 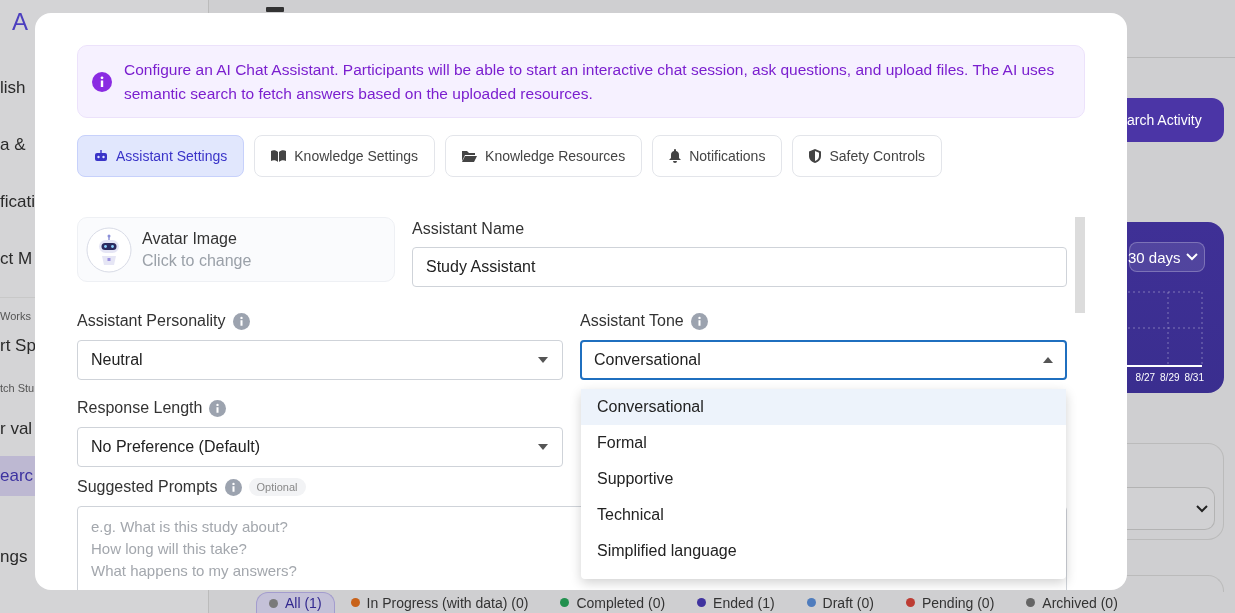 I want to click on logo: A, so click(x=20, y=22).